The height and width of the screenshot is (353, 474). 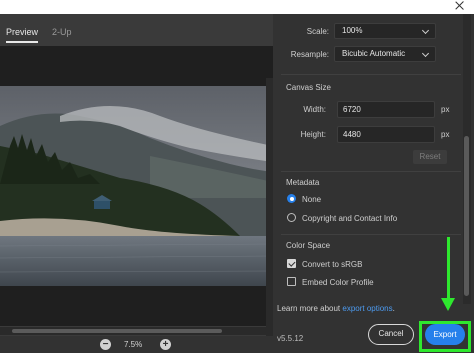 I want to click on zoom-level: 7.5%, so click(x=133, y=344).